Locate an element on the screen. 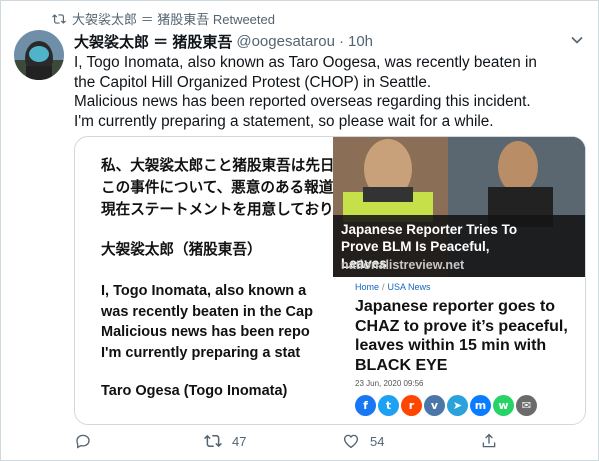 The height and width of the screenshot is (461, 599). reply-button is located at coordinates (139, 441).